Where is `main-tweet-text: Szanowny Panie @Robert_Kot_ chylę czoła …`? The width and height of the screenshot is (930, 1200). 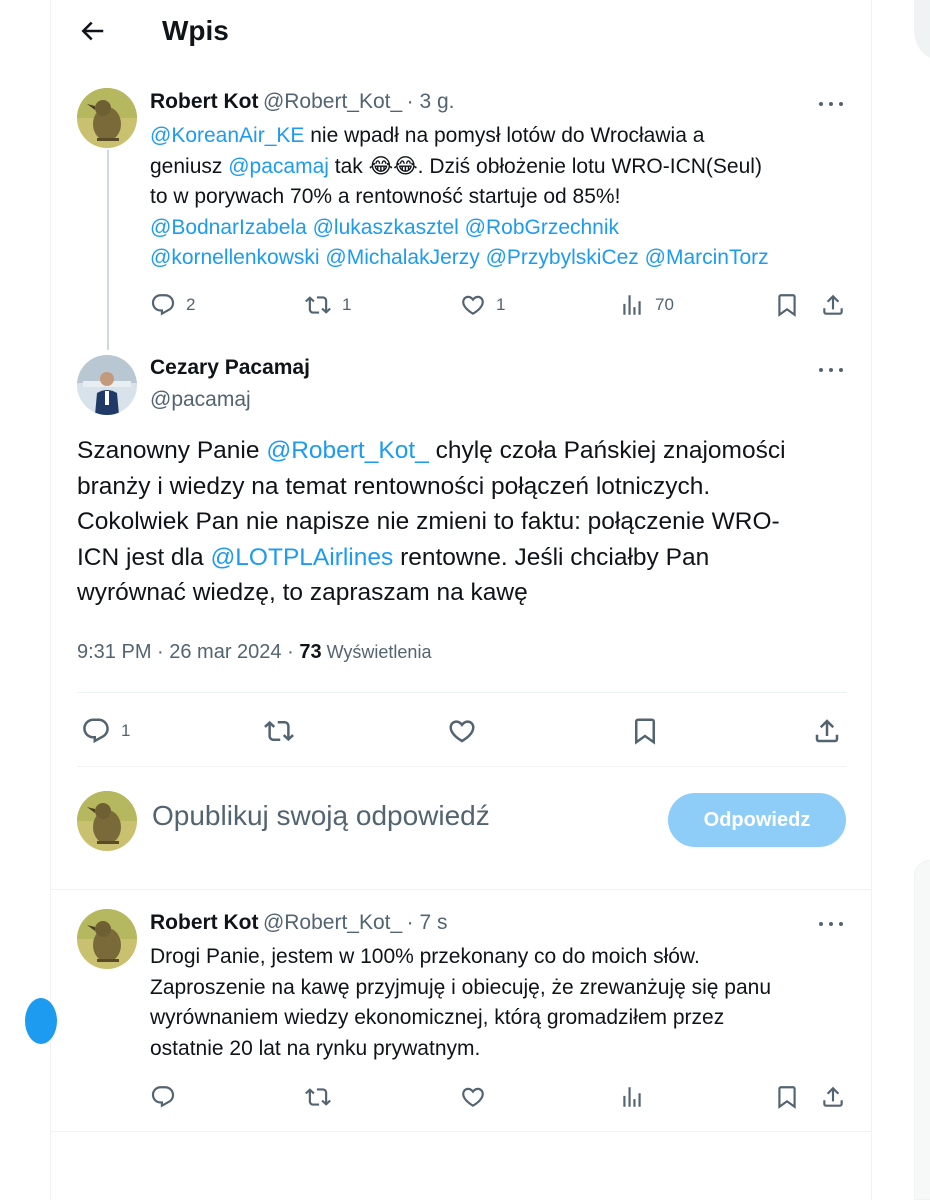
main-tweet-text: Szanowny Panie @Robert_Kot_ chylę czoła … is located at coordinates (467, 522).